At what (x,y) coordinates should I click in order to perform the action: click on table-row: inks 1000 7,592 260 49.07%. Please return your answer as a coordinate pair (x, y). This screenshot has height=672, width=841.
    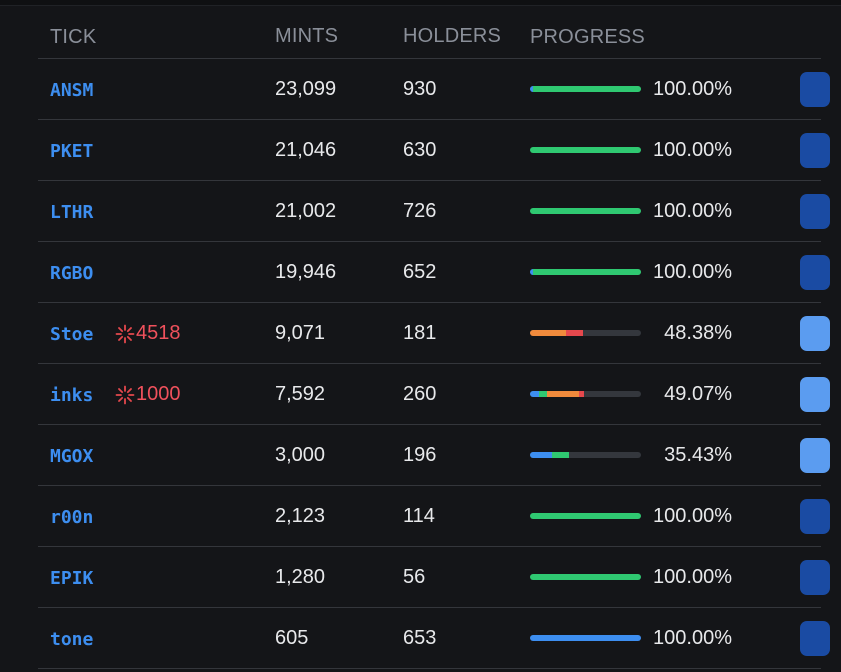
    Looking at the image, I should click on (434, 394).